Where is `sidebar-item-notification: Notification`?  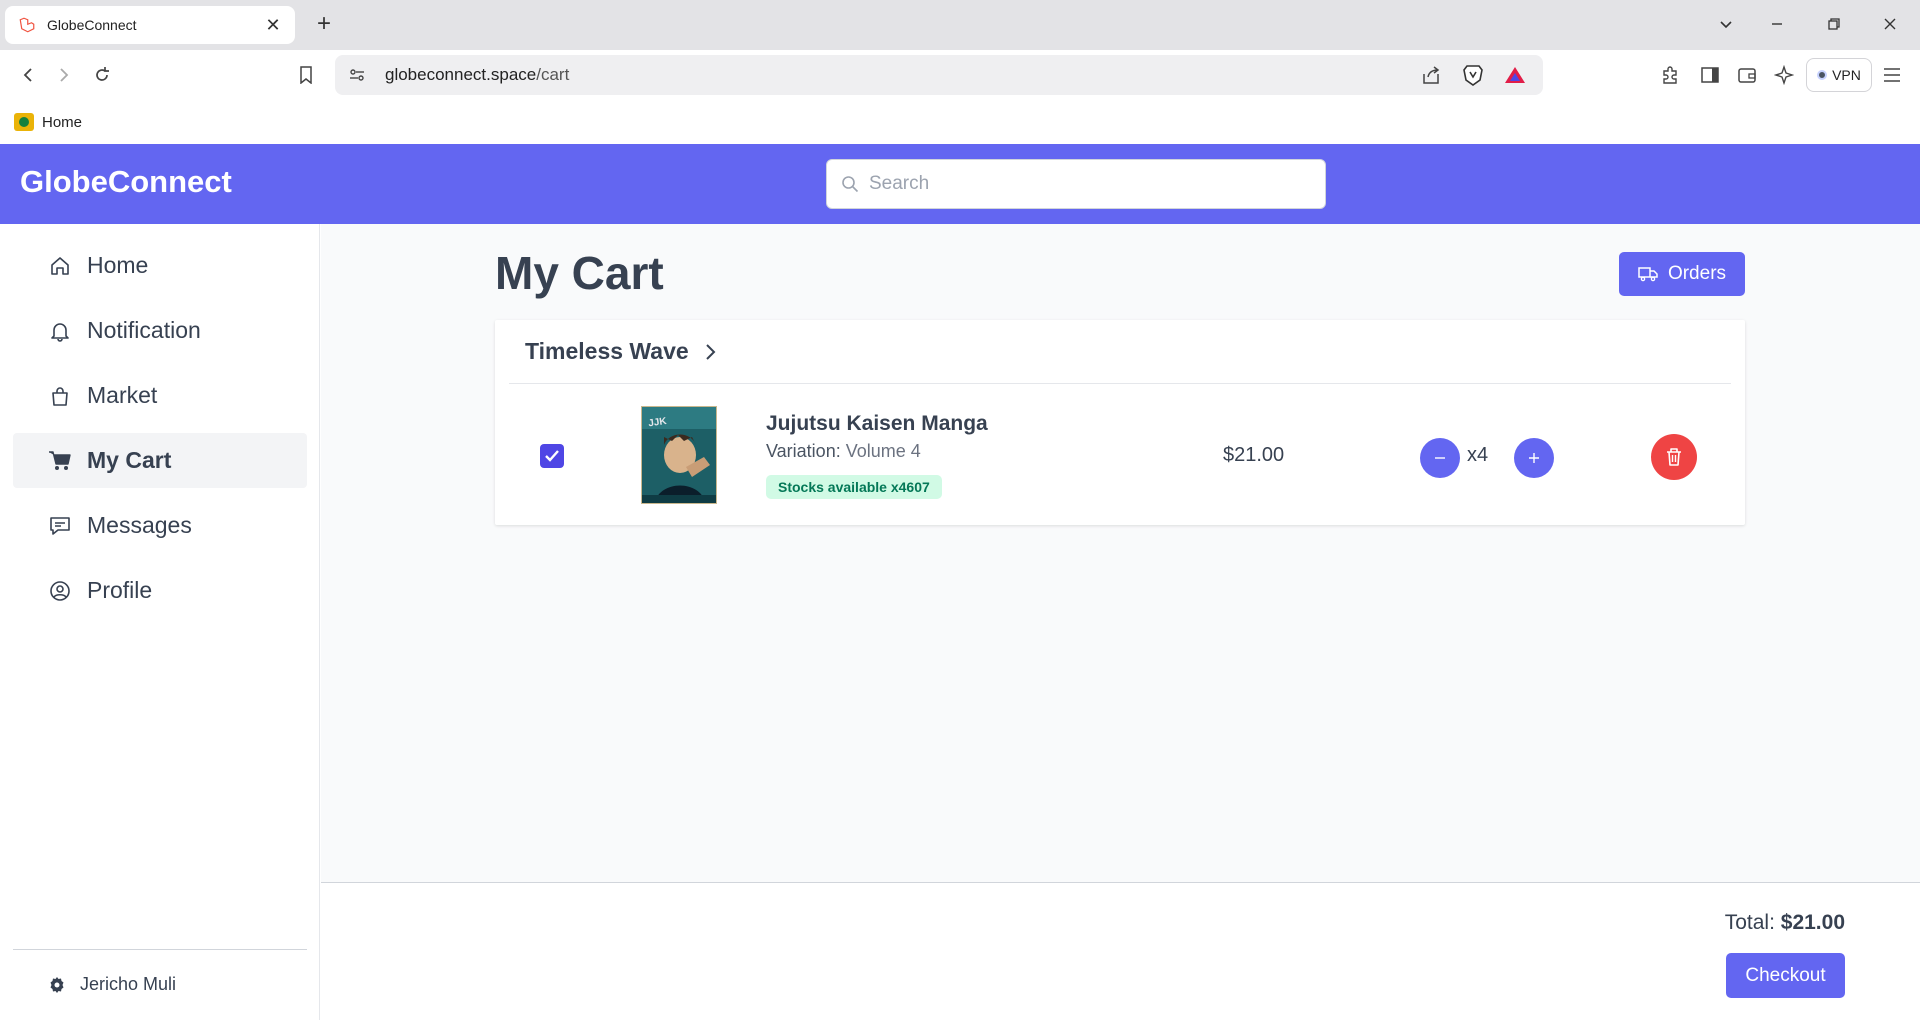
sidebar-item-notification: Notification is located at coordinates (160, 330).